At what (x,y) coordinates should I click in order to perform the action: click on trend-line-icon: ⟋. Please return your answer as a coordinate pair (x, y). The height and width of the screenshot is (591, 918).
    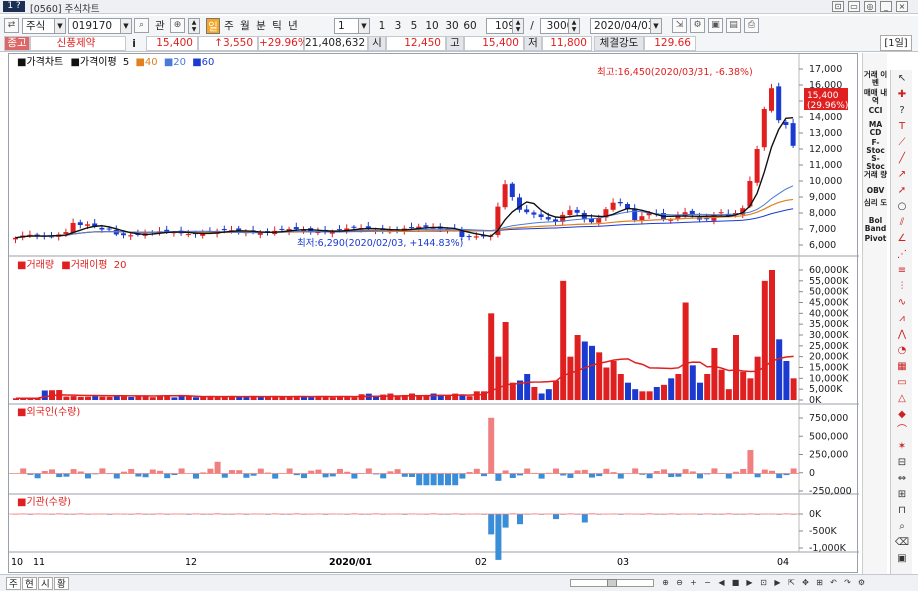
    Looking at the image, I should click on (902, 143).